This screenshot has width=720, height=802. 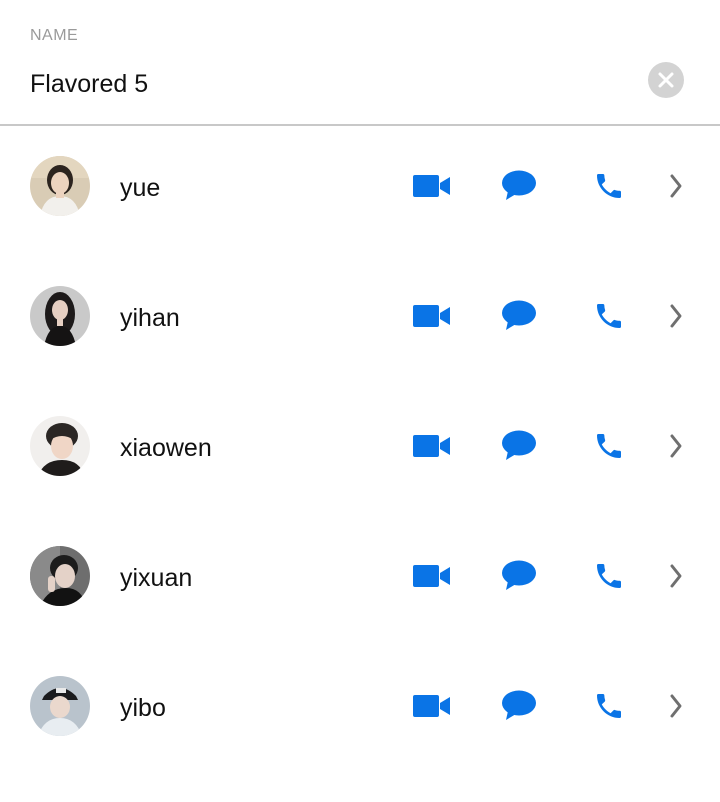 I want to click on group-name-input, so click(x=330, y=84).